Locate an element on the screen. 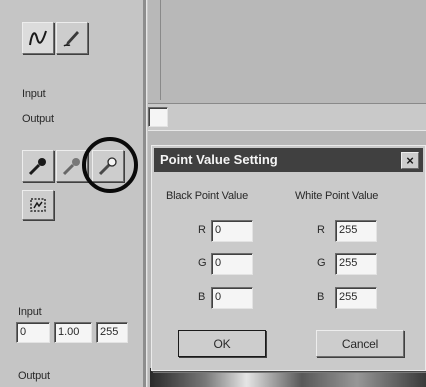  auto-adjust-icon is located at coordinates (38, 205).